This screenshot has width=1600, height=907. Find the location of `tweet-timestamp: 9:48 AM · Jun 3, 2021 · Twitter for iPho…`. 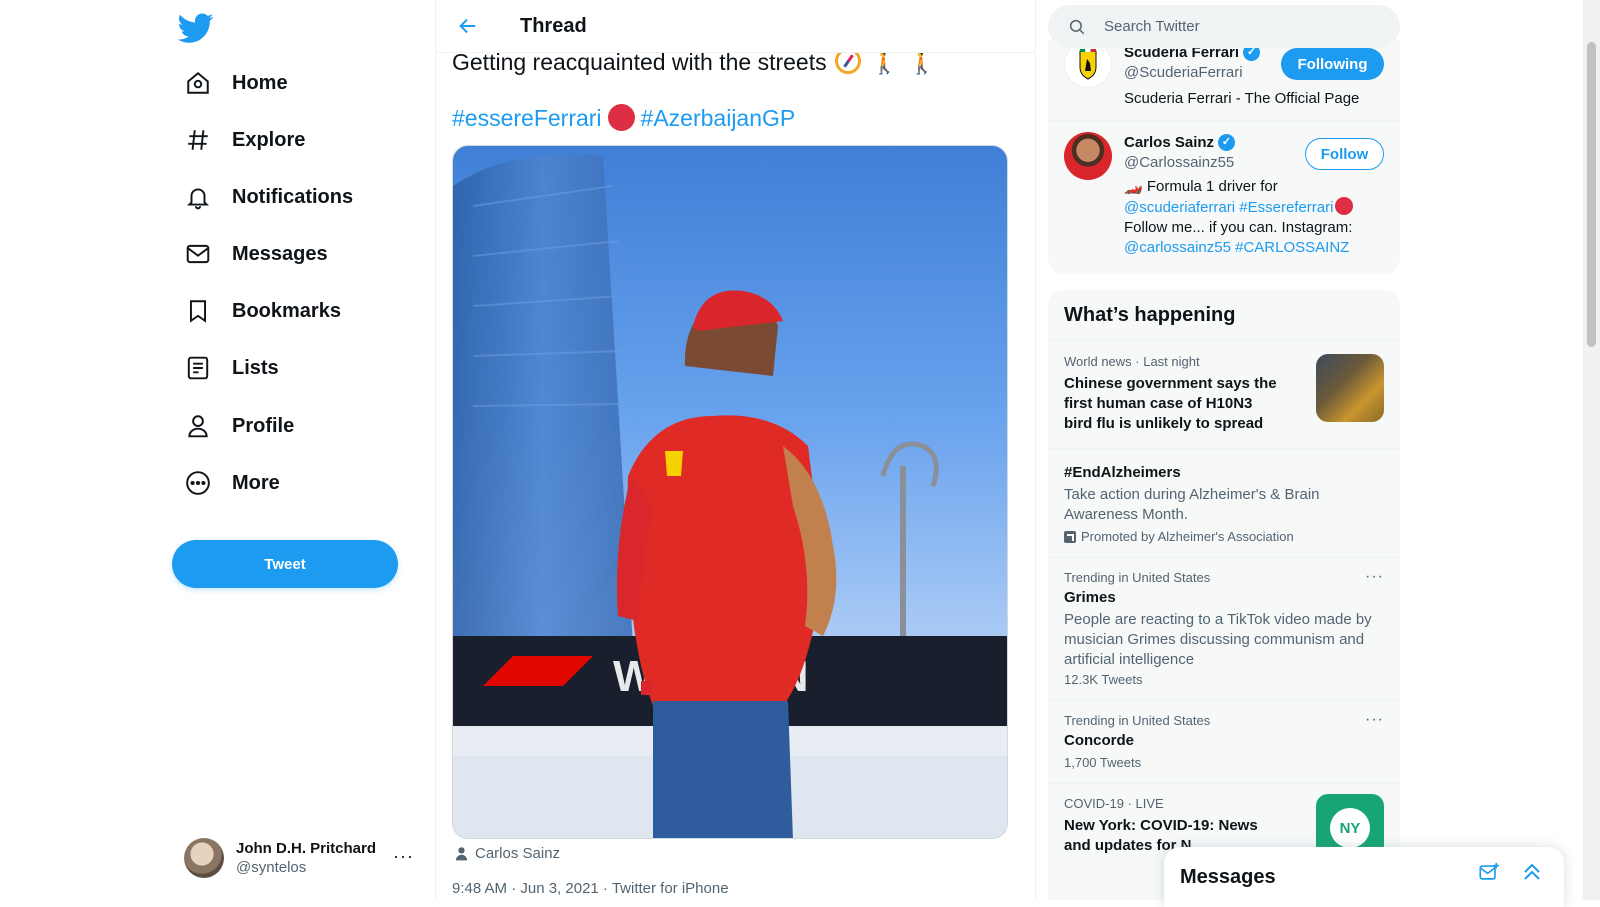

tweet-timestamp: 9:48 AM · Jun 3, 2021 · Twitter for iPho… is located at coordinates (590, 888).